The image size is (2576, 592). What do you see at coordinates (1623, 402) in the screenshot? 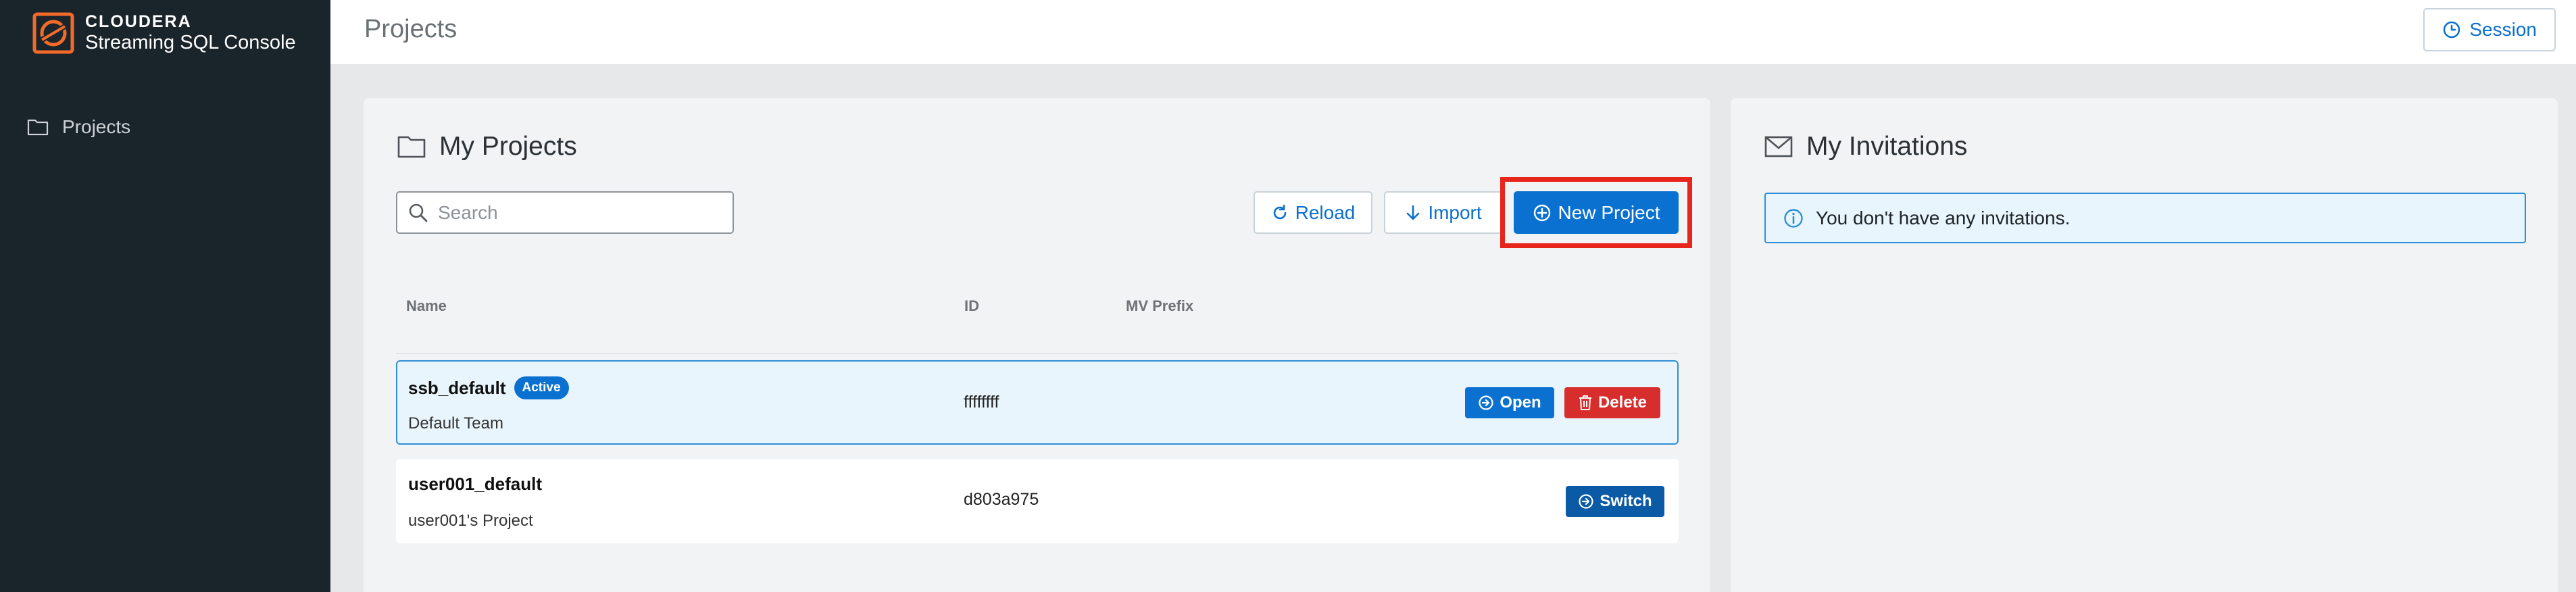
I see `delete-label: Delete` at bounding box center [1623, 402].